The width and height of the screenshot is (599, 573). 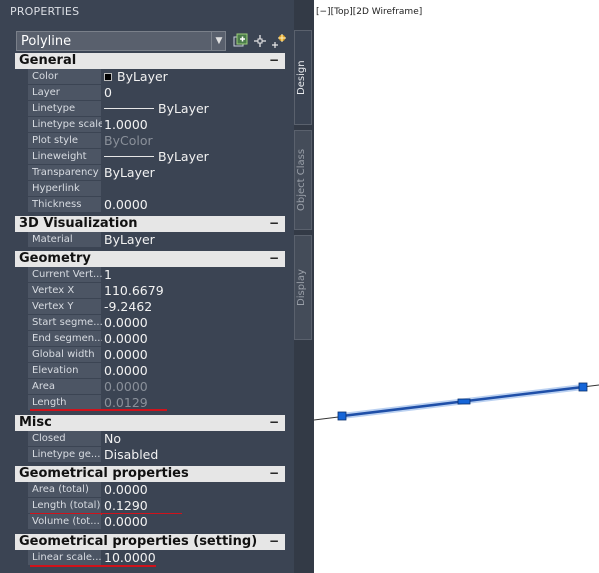 I want to click on section-geometry-header: Geometry −, so click(x=150, y=259).